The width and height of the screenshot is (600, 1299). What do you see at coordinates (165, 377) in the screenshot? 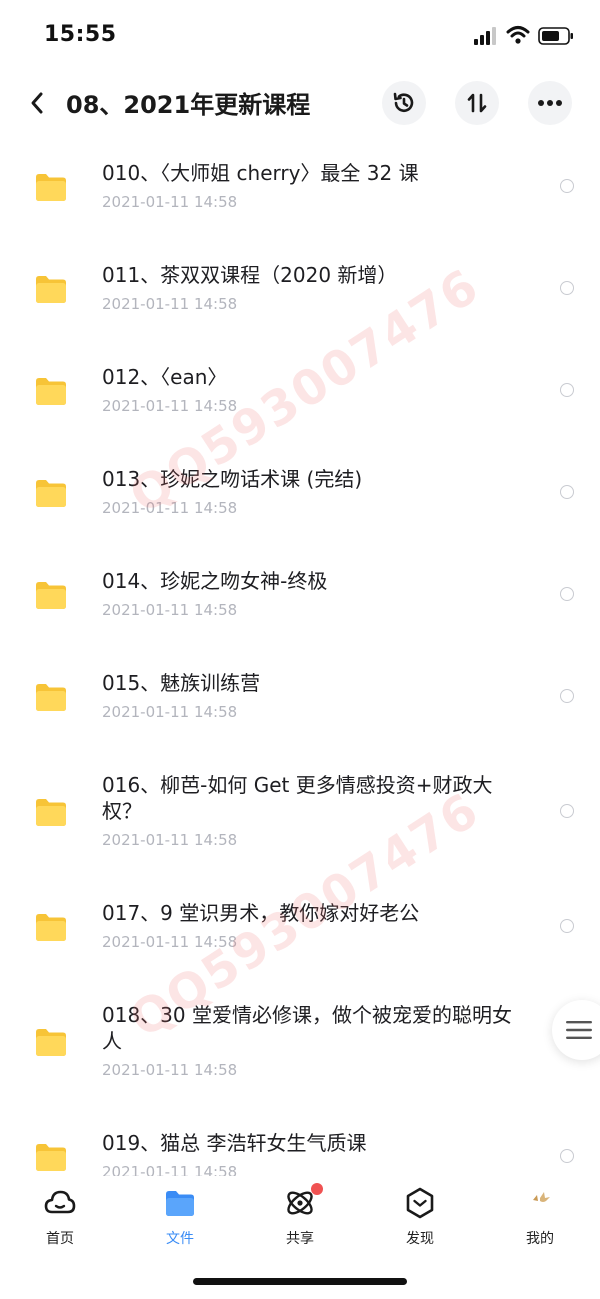
I see `file-name: 012、〈ean〉` at bounding box center [165, 377].